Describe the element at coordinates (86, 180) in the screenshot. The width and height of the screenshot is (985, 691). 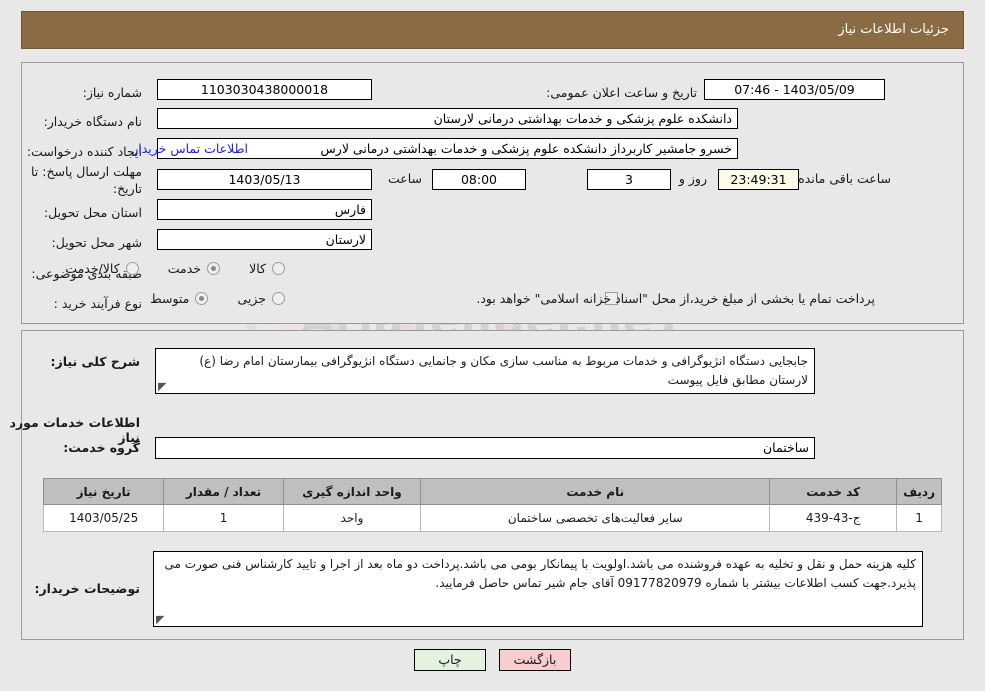
I see `label-deadline: مهلت ارسال پاسخ: تا تاریخ:` at that location.